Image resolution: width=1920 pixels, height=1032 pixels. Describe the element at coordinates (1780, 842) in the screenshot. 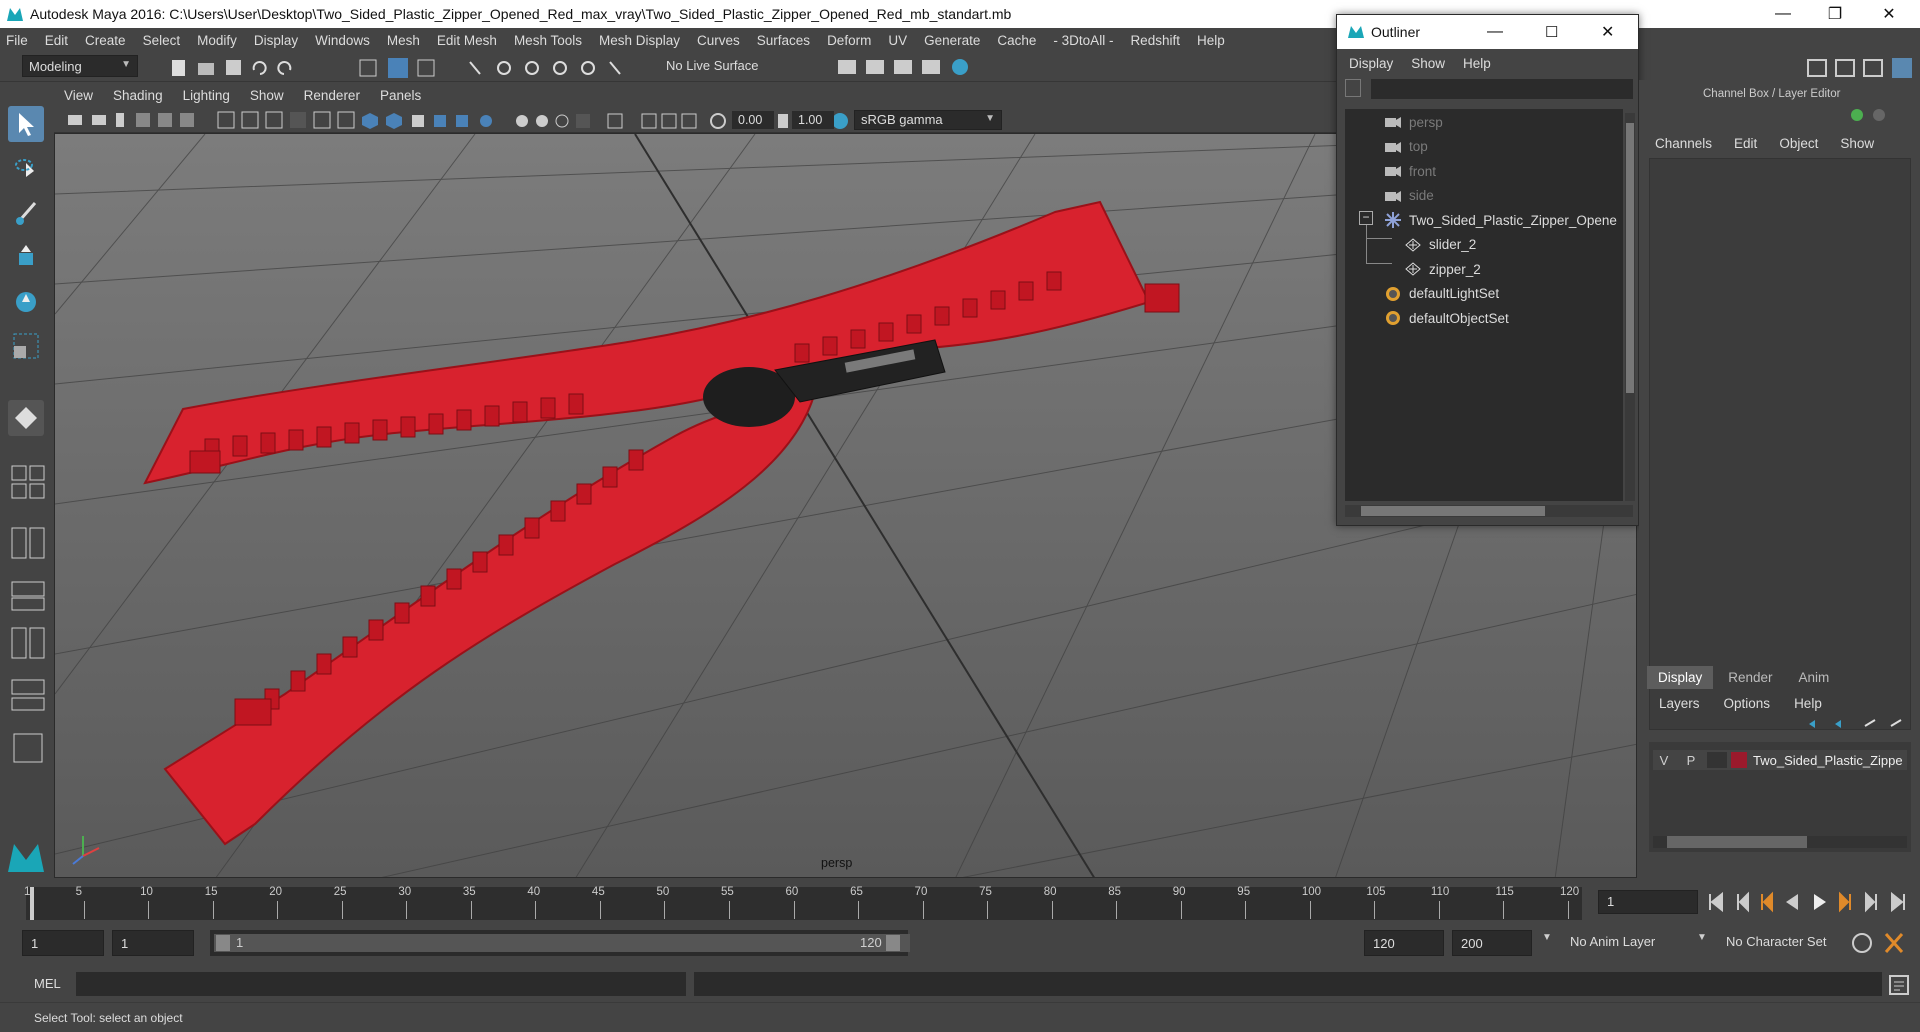

I see `layer-hscroll` at that location.